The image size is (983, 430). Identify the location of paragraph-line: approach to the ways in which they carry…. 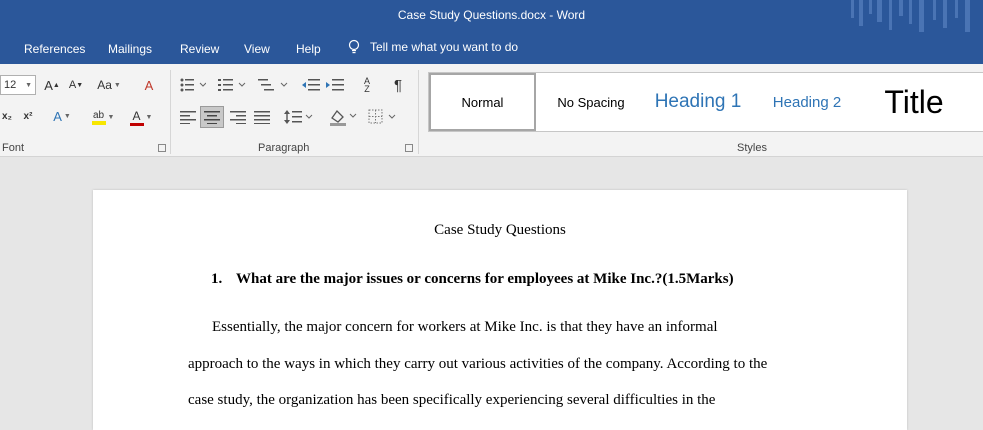
(478, 364).